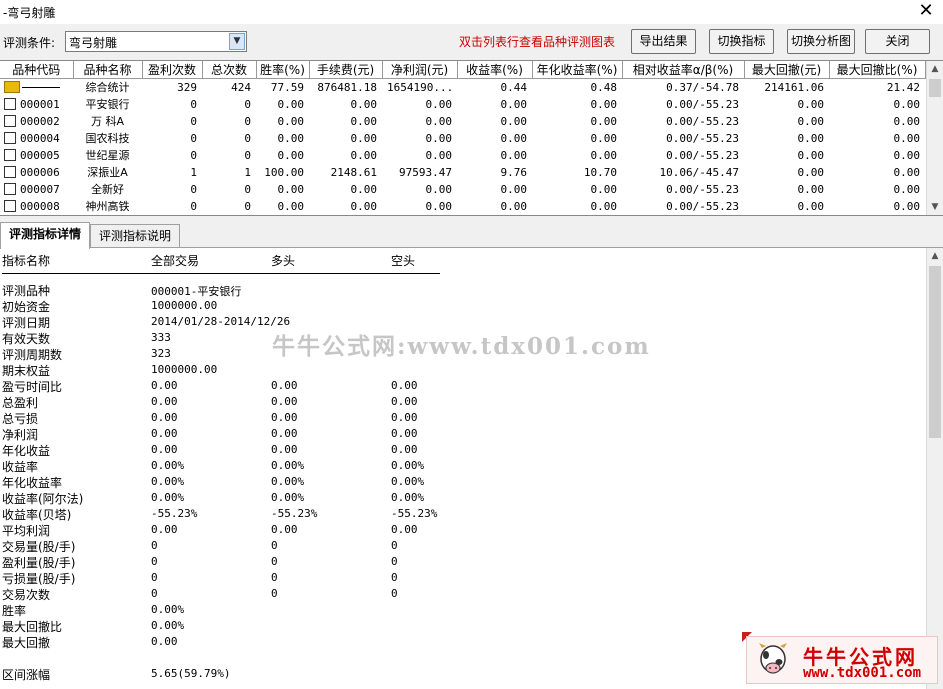  What do you see at coordinates (577, 70) in the screenshot?
I see `grid-column-header: 年化收益率(%)` at bounding box center [577, 70].